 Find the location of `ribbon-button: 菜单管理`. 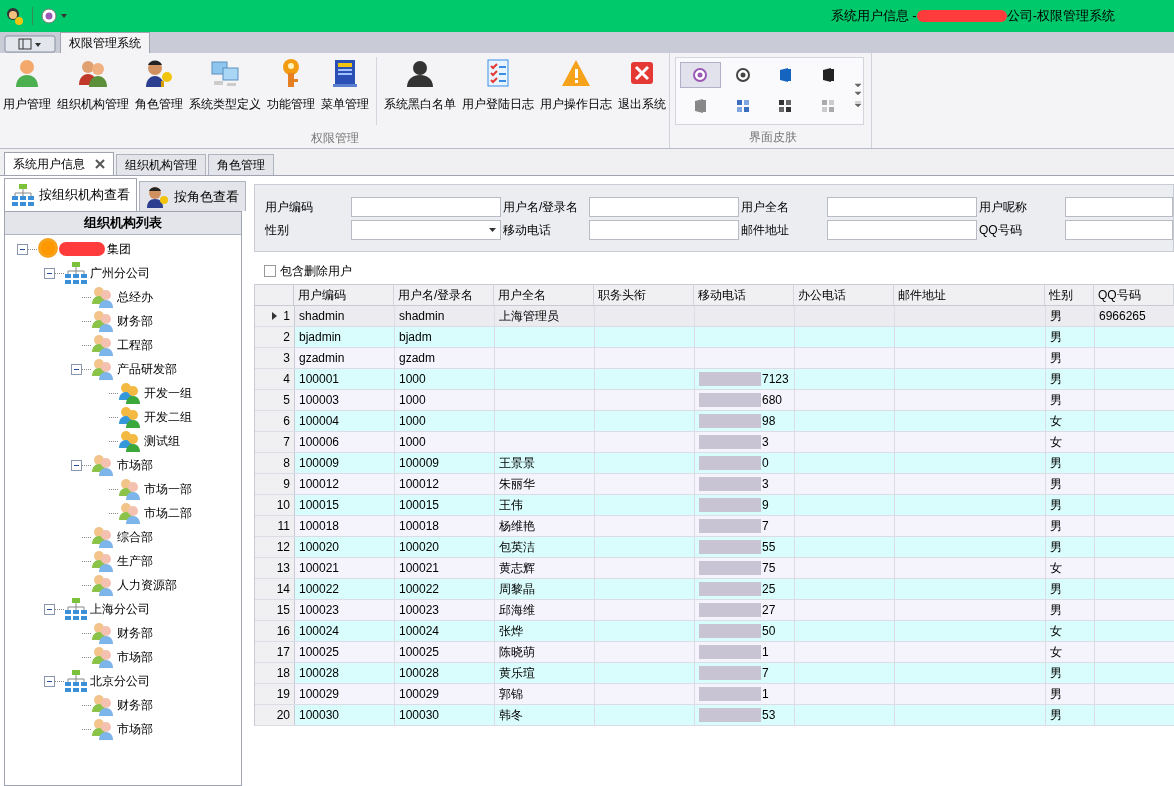

ribbon-button: 菜单管理 is located at coordinates (345, 85).